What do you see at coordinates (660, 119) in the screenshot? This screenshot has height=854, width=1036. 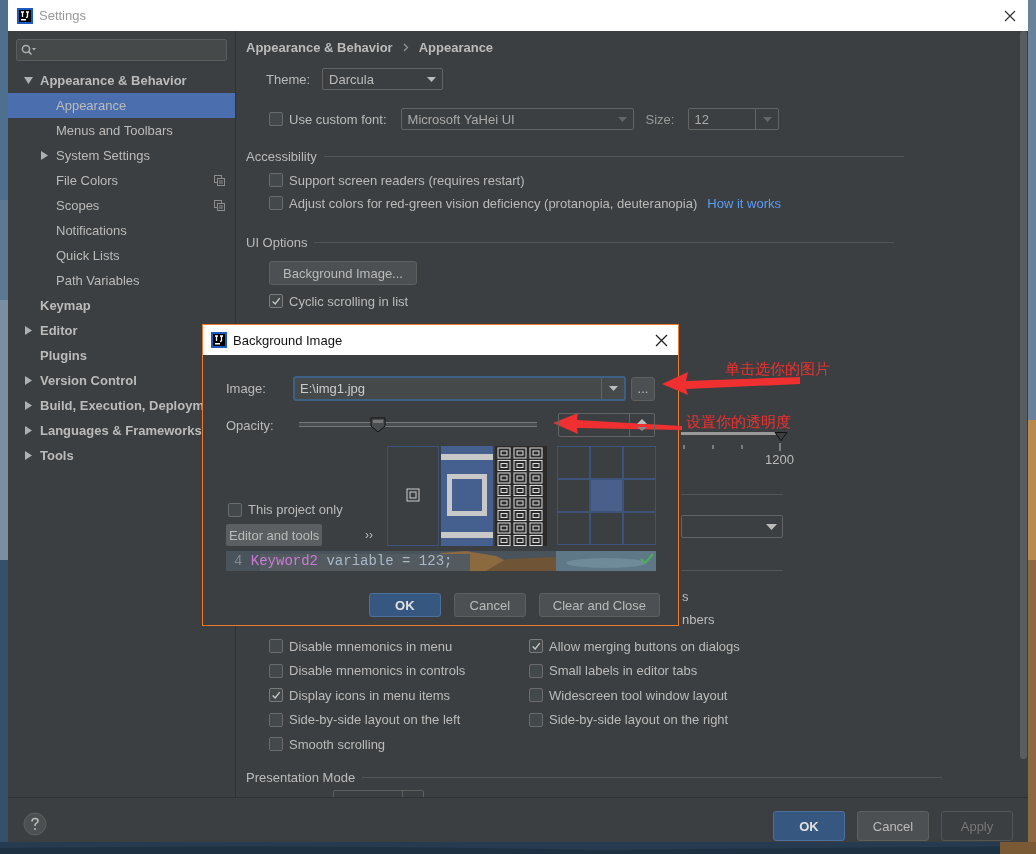 I see `size-label: Size:` at bounding box center [660, 119].